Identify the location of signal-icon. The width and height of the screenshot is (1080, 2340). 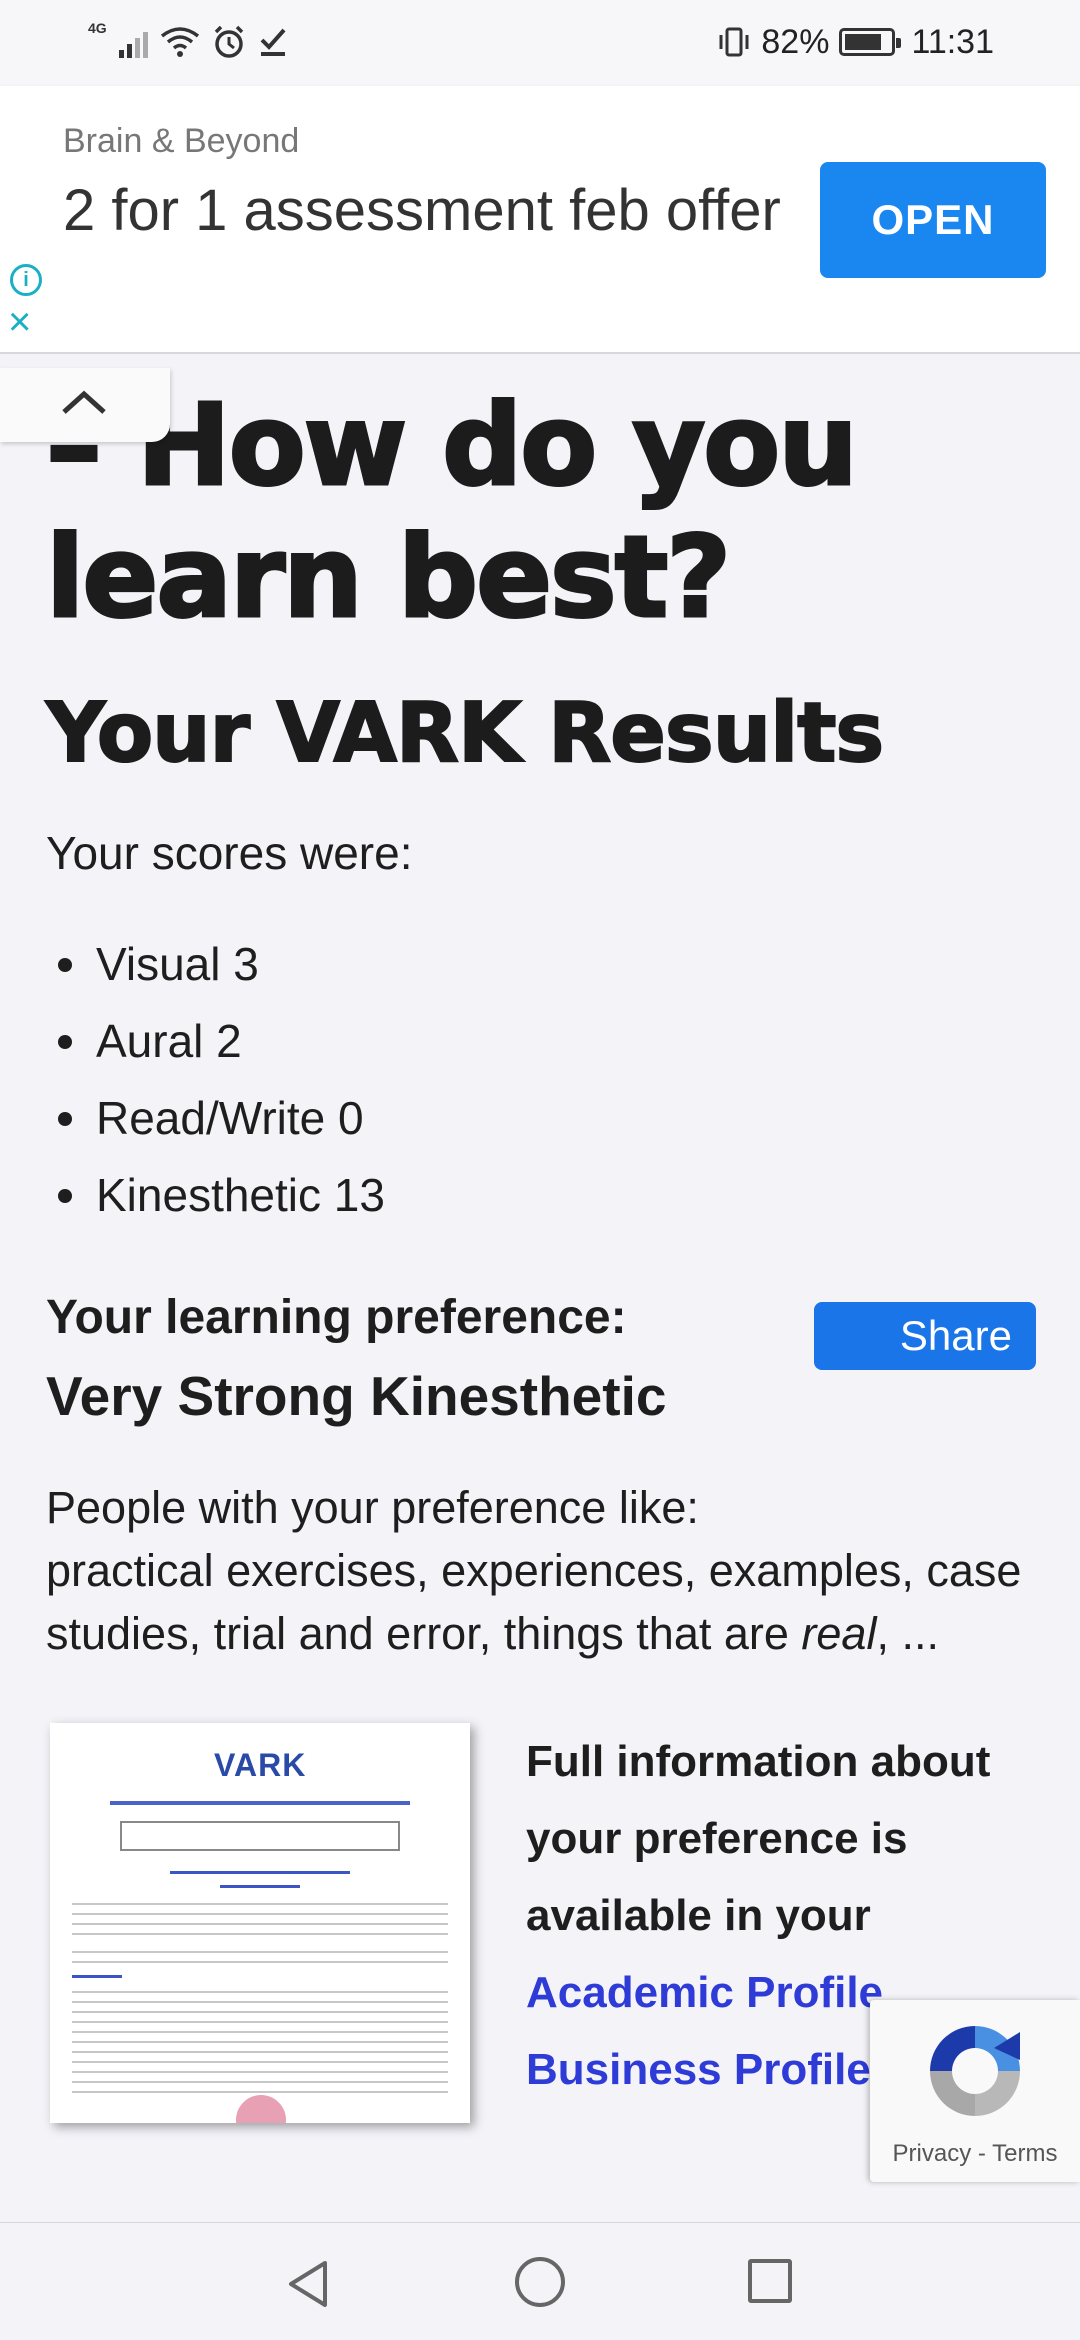
(133, 42).